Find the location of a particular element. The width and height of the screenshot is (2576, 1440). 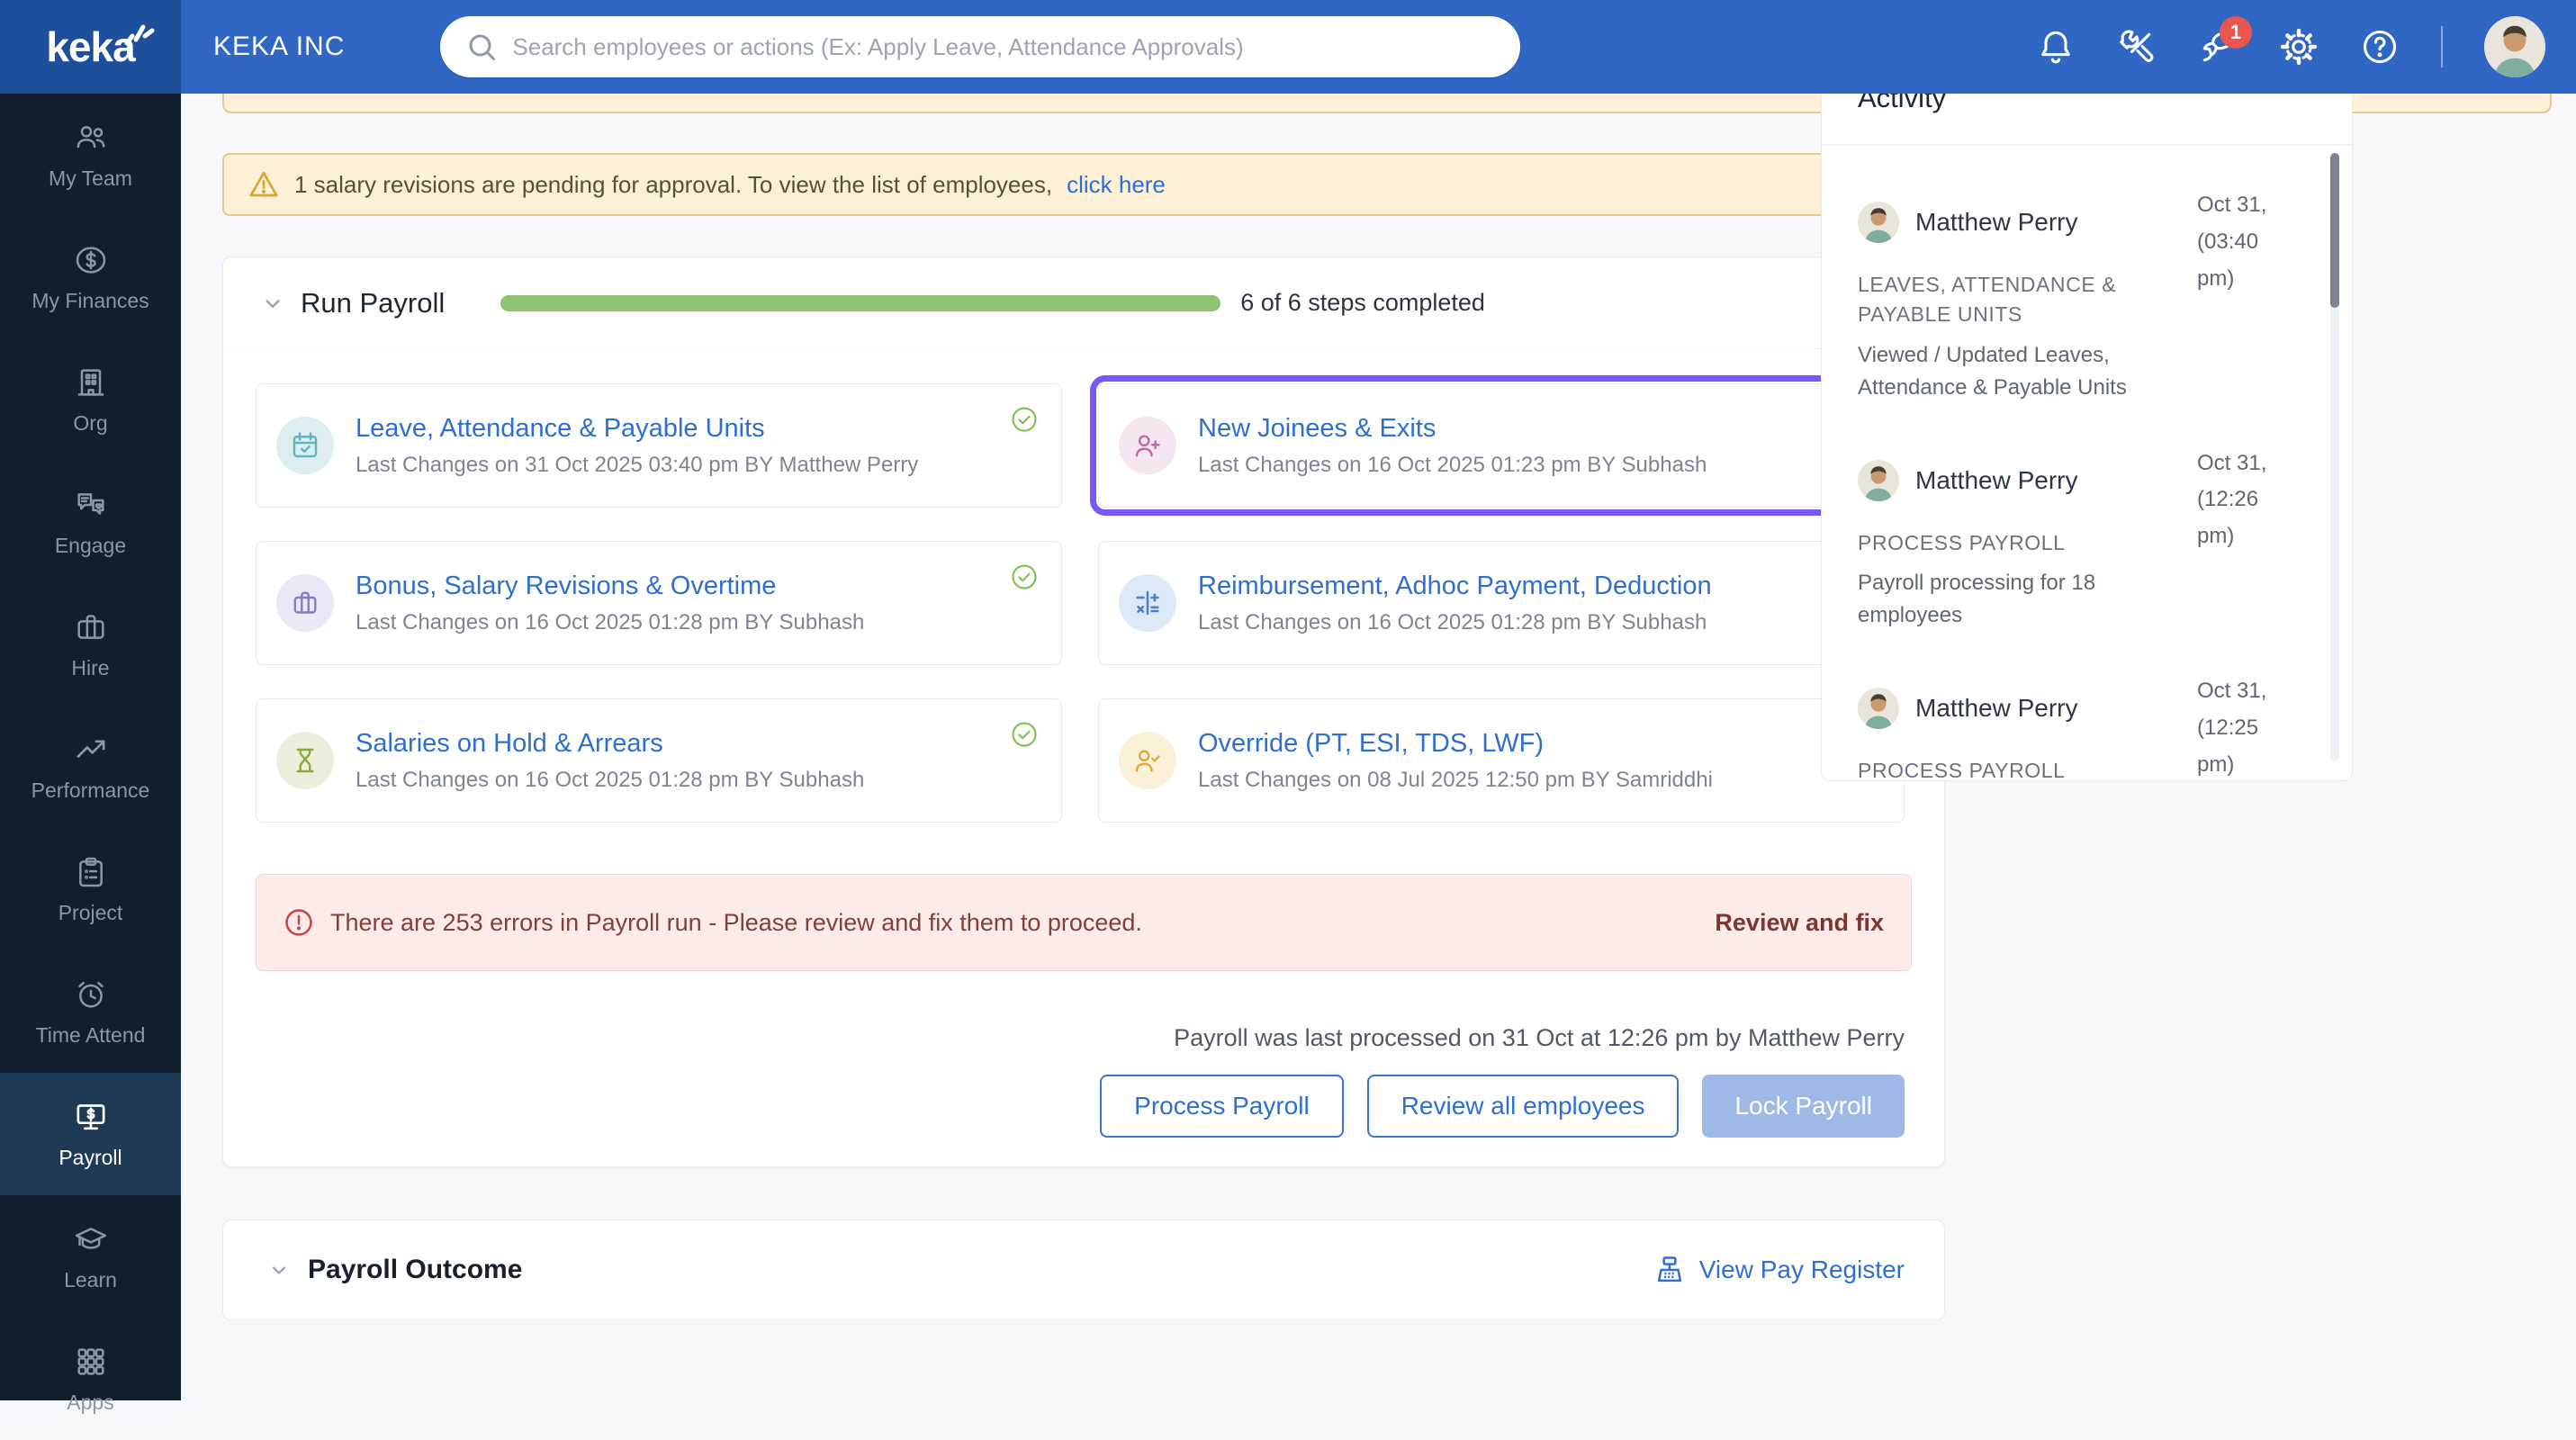

notification-badge: 1 is located at coordinates (2236, 33).